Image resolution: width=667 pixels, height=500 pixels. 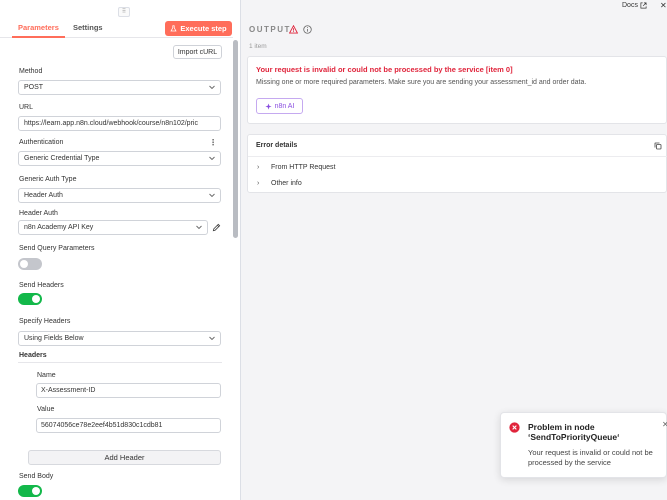 I want to click on headers-section-title: Headers, so click(x=33, y=355).